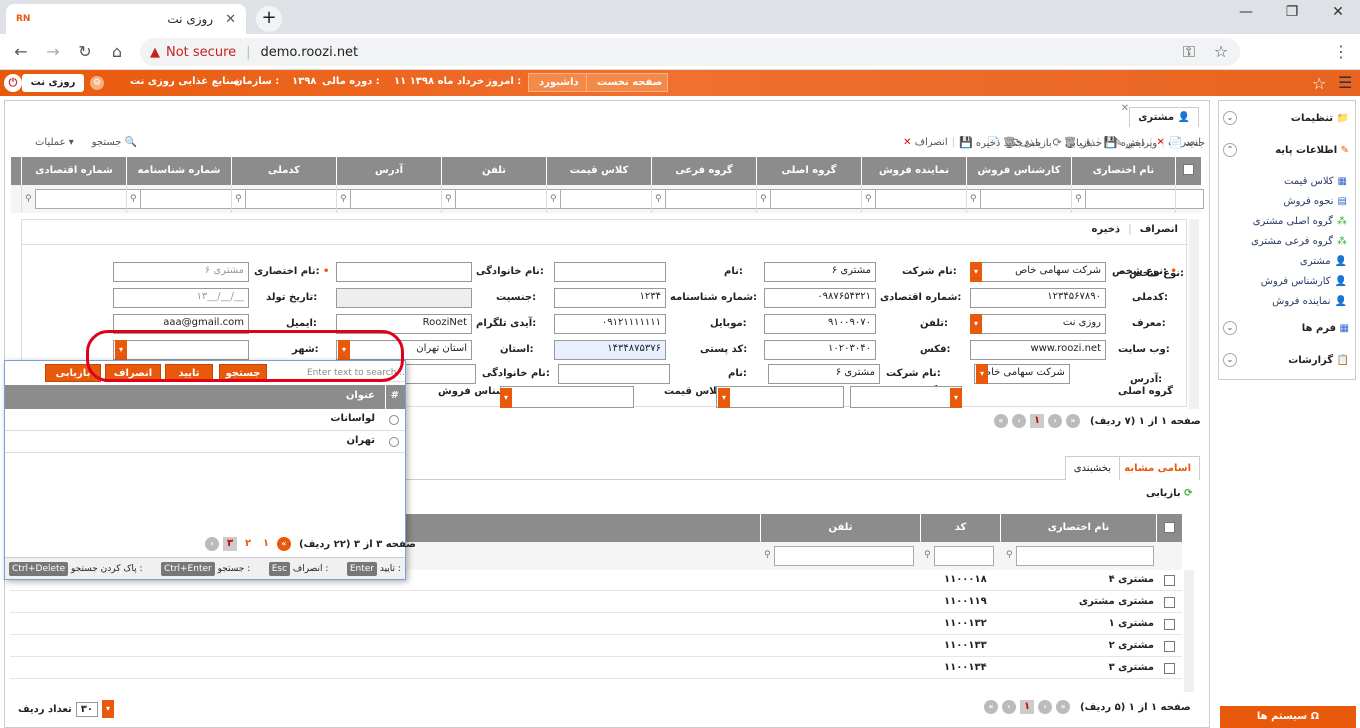 The height and width of the screenshot is (728, 1360). I want to click on chevron-down-icon: ▾, so click(108, 709).